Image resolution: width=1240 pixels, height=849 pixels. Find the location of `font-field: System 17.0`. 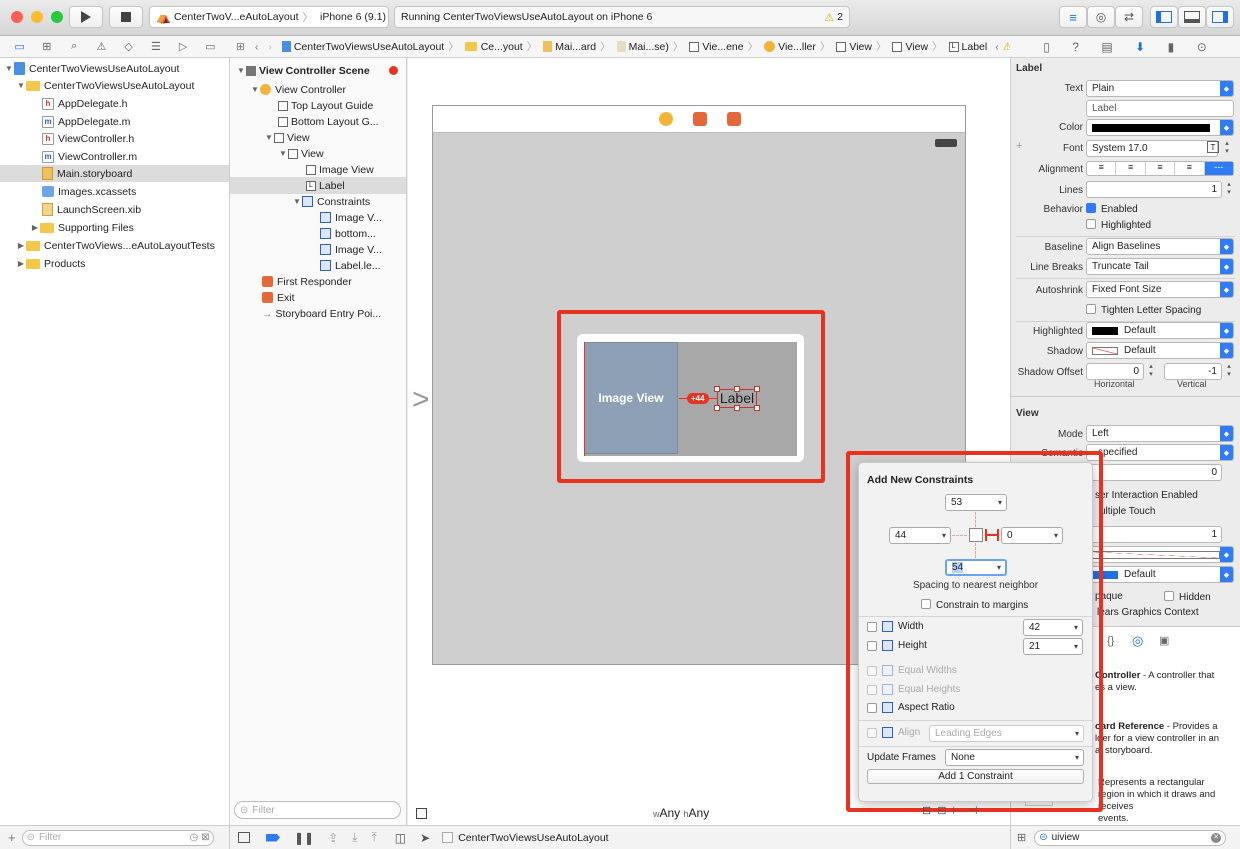

font-field: System 17.0 is located at coordinates (1152, 148).